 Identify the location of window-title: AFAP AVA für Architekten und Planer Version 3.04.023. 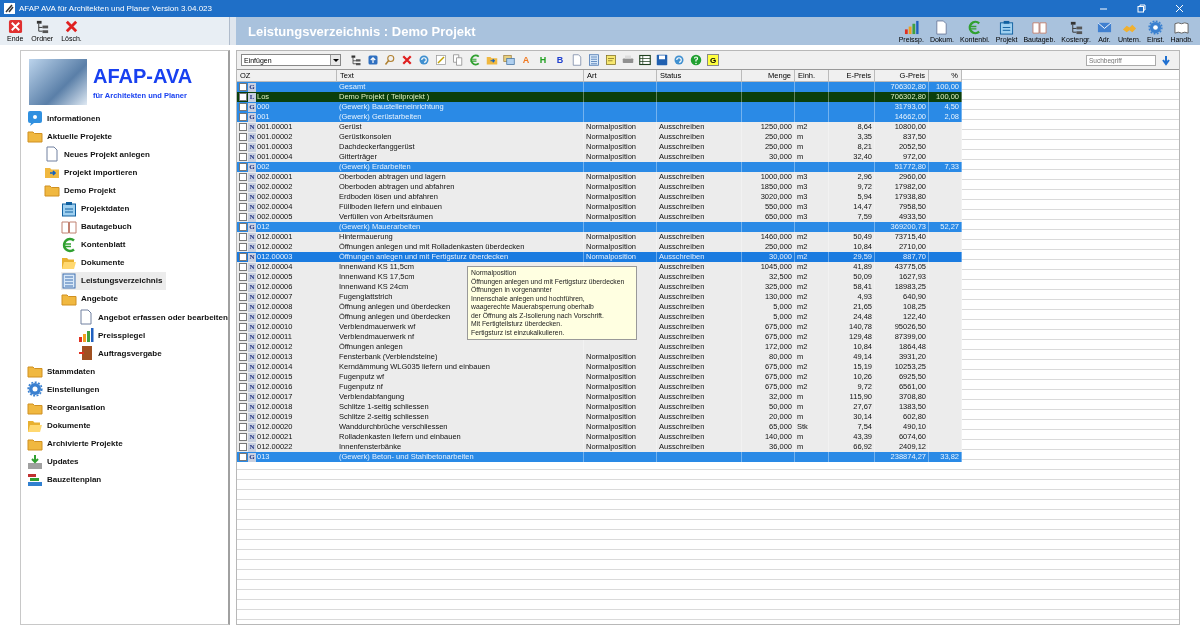
(116, 8).